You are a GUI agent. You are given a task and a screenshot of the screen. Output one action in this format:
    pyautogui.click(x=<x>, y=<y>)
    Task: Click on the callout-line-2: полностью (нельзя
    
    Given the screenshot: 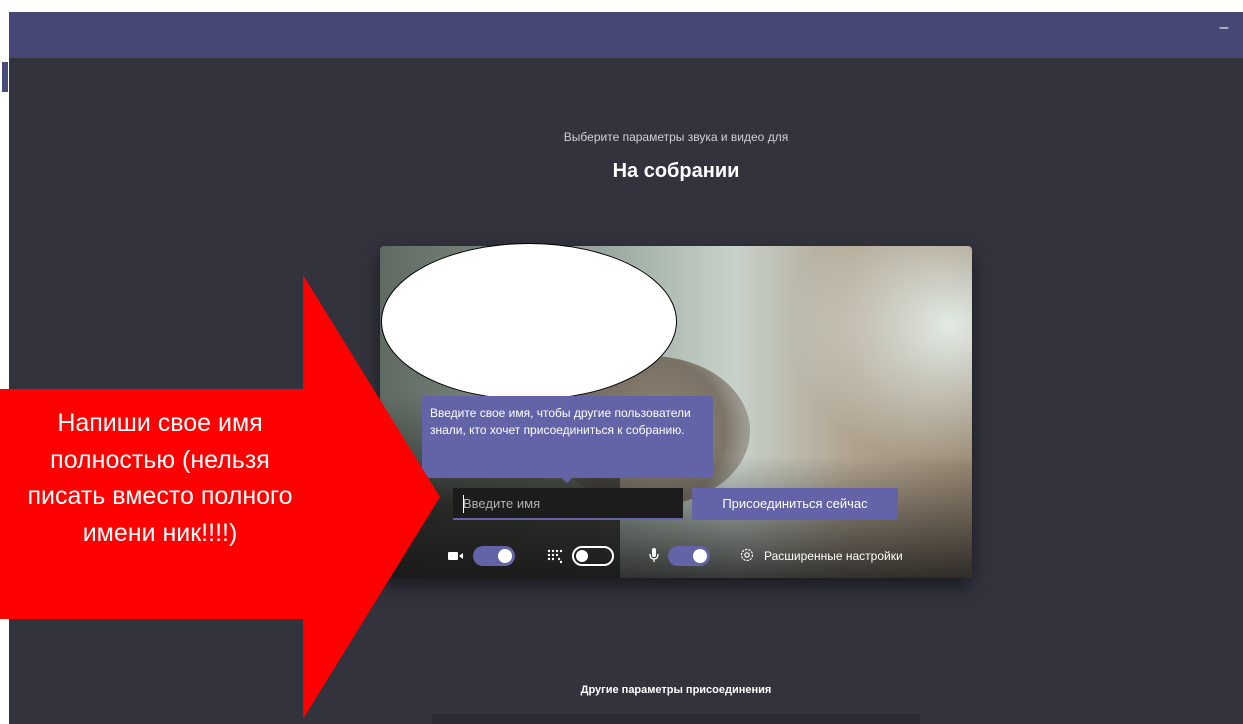 What is the action you would take?
    pyautogui.click(x=160, y=459)
    